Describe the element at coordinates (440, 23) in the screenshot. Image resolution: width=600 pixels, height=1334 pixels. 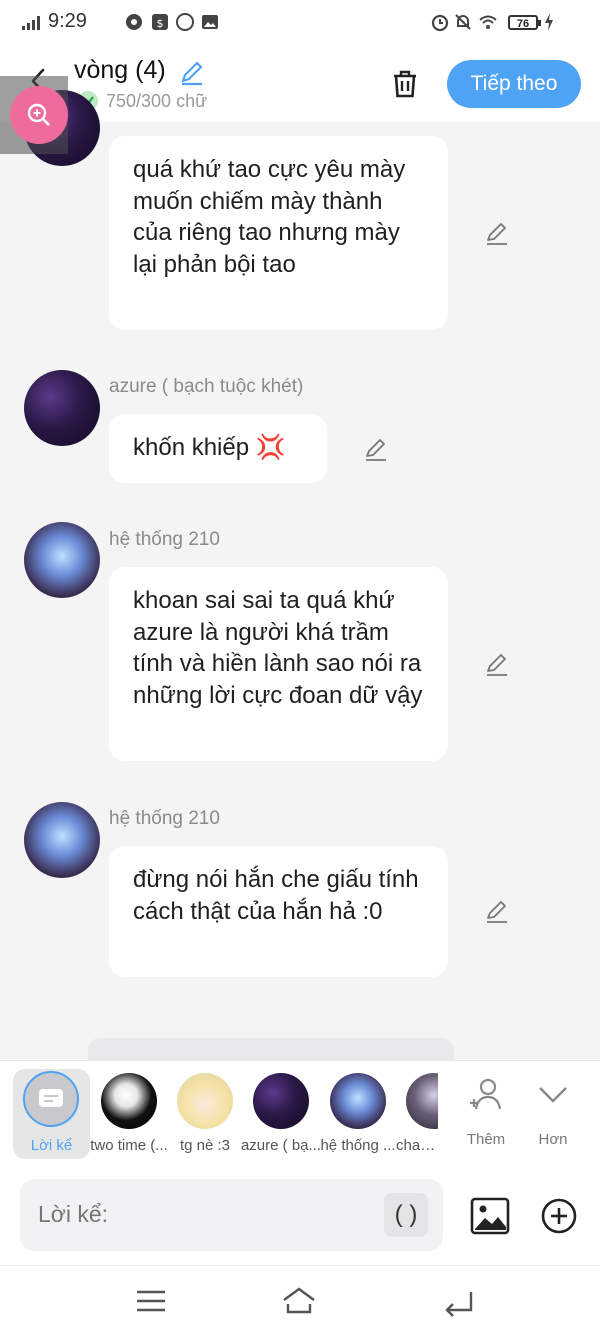
I see `alarm-icon` at that location.